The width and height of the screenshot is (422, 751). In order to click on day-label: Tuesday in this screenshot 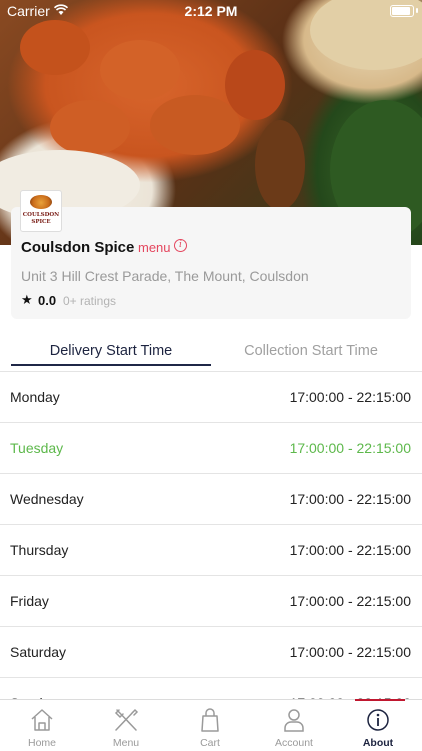, I will do `click(37, 448)`.